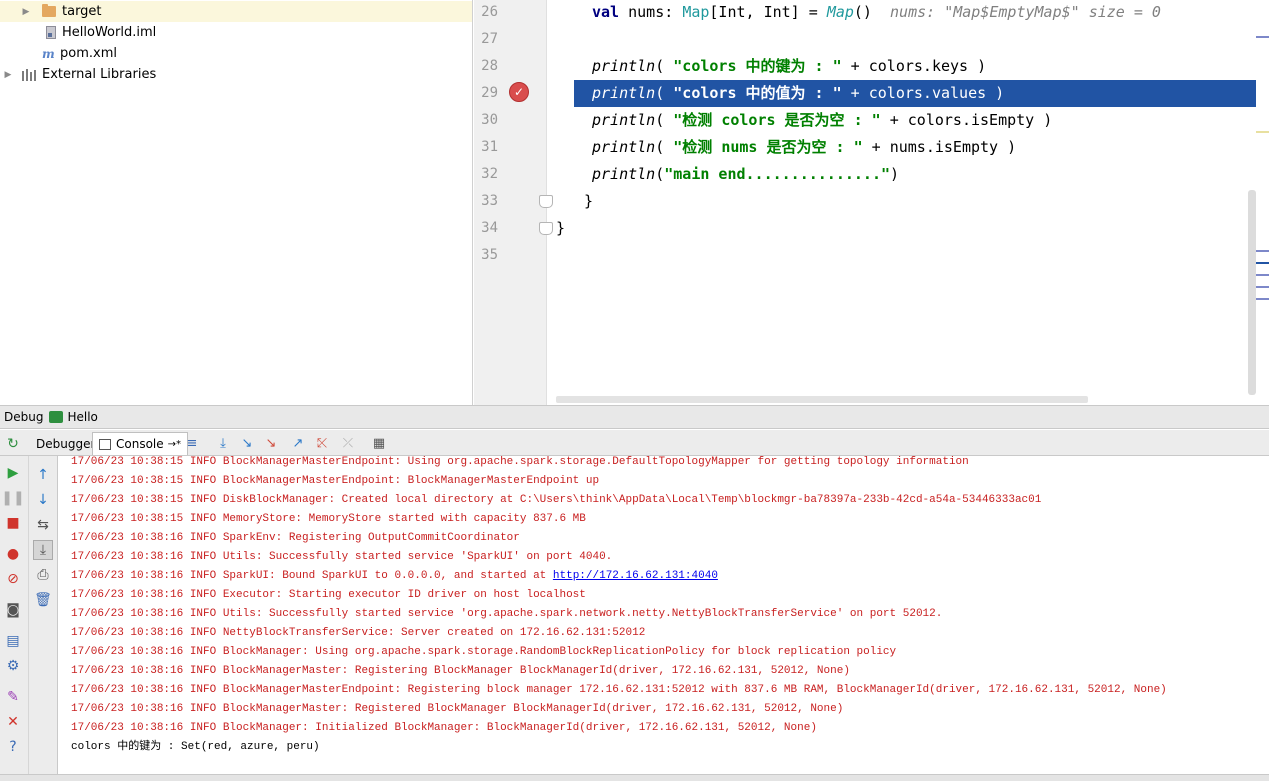 Image resolution: width=1269 pixels, height=781 pixels. I want to click on drop-frame-icon: ⤪, so click(322, 443).